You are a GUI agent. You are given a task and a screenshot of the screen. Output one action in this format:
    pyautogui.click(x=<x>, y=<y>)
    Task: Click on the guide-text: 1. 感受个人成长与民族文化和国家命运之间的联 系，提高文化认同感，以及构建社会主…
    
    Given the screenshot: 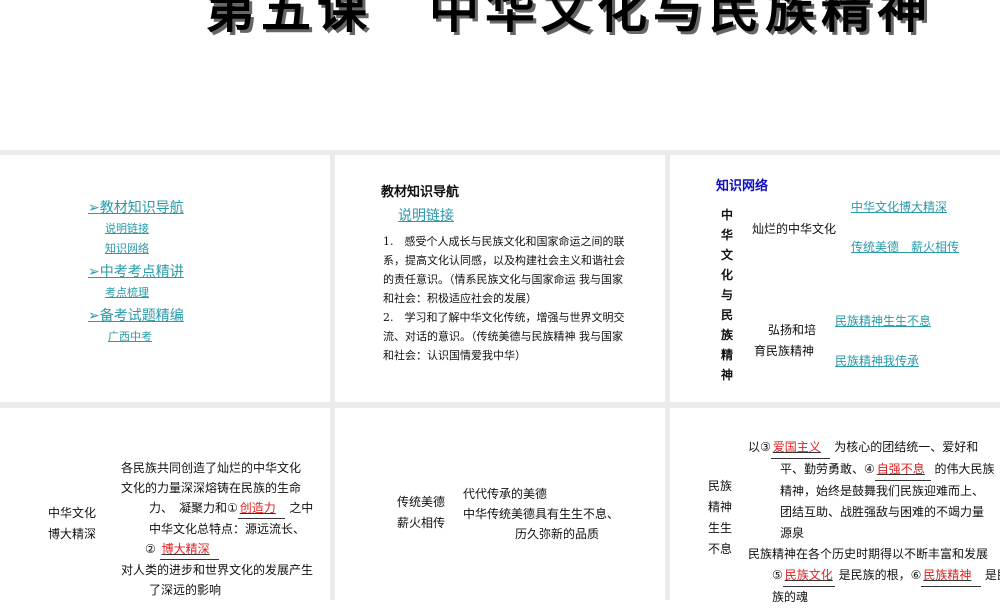 What is the action you would take?
    pyautogui.click(x=504, y=298)
    